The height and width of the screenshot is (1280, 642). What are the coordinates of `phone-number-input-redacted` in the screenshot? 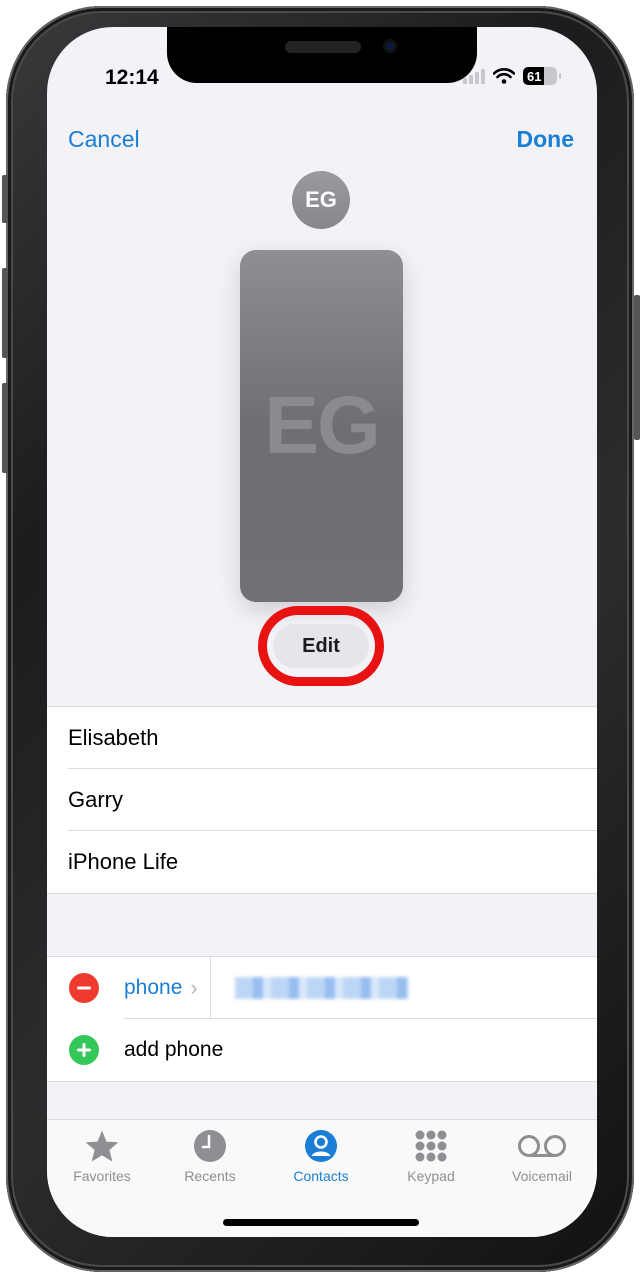 It's located at (321, 988).